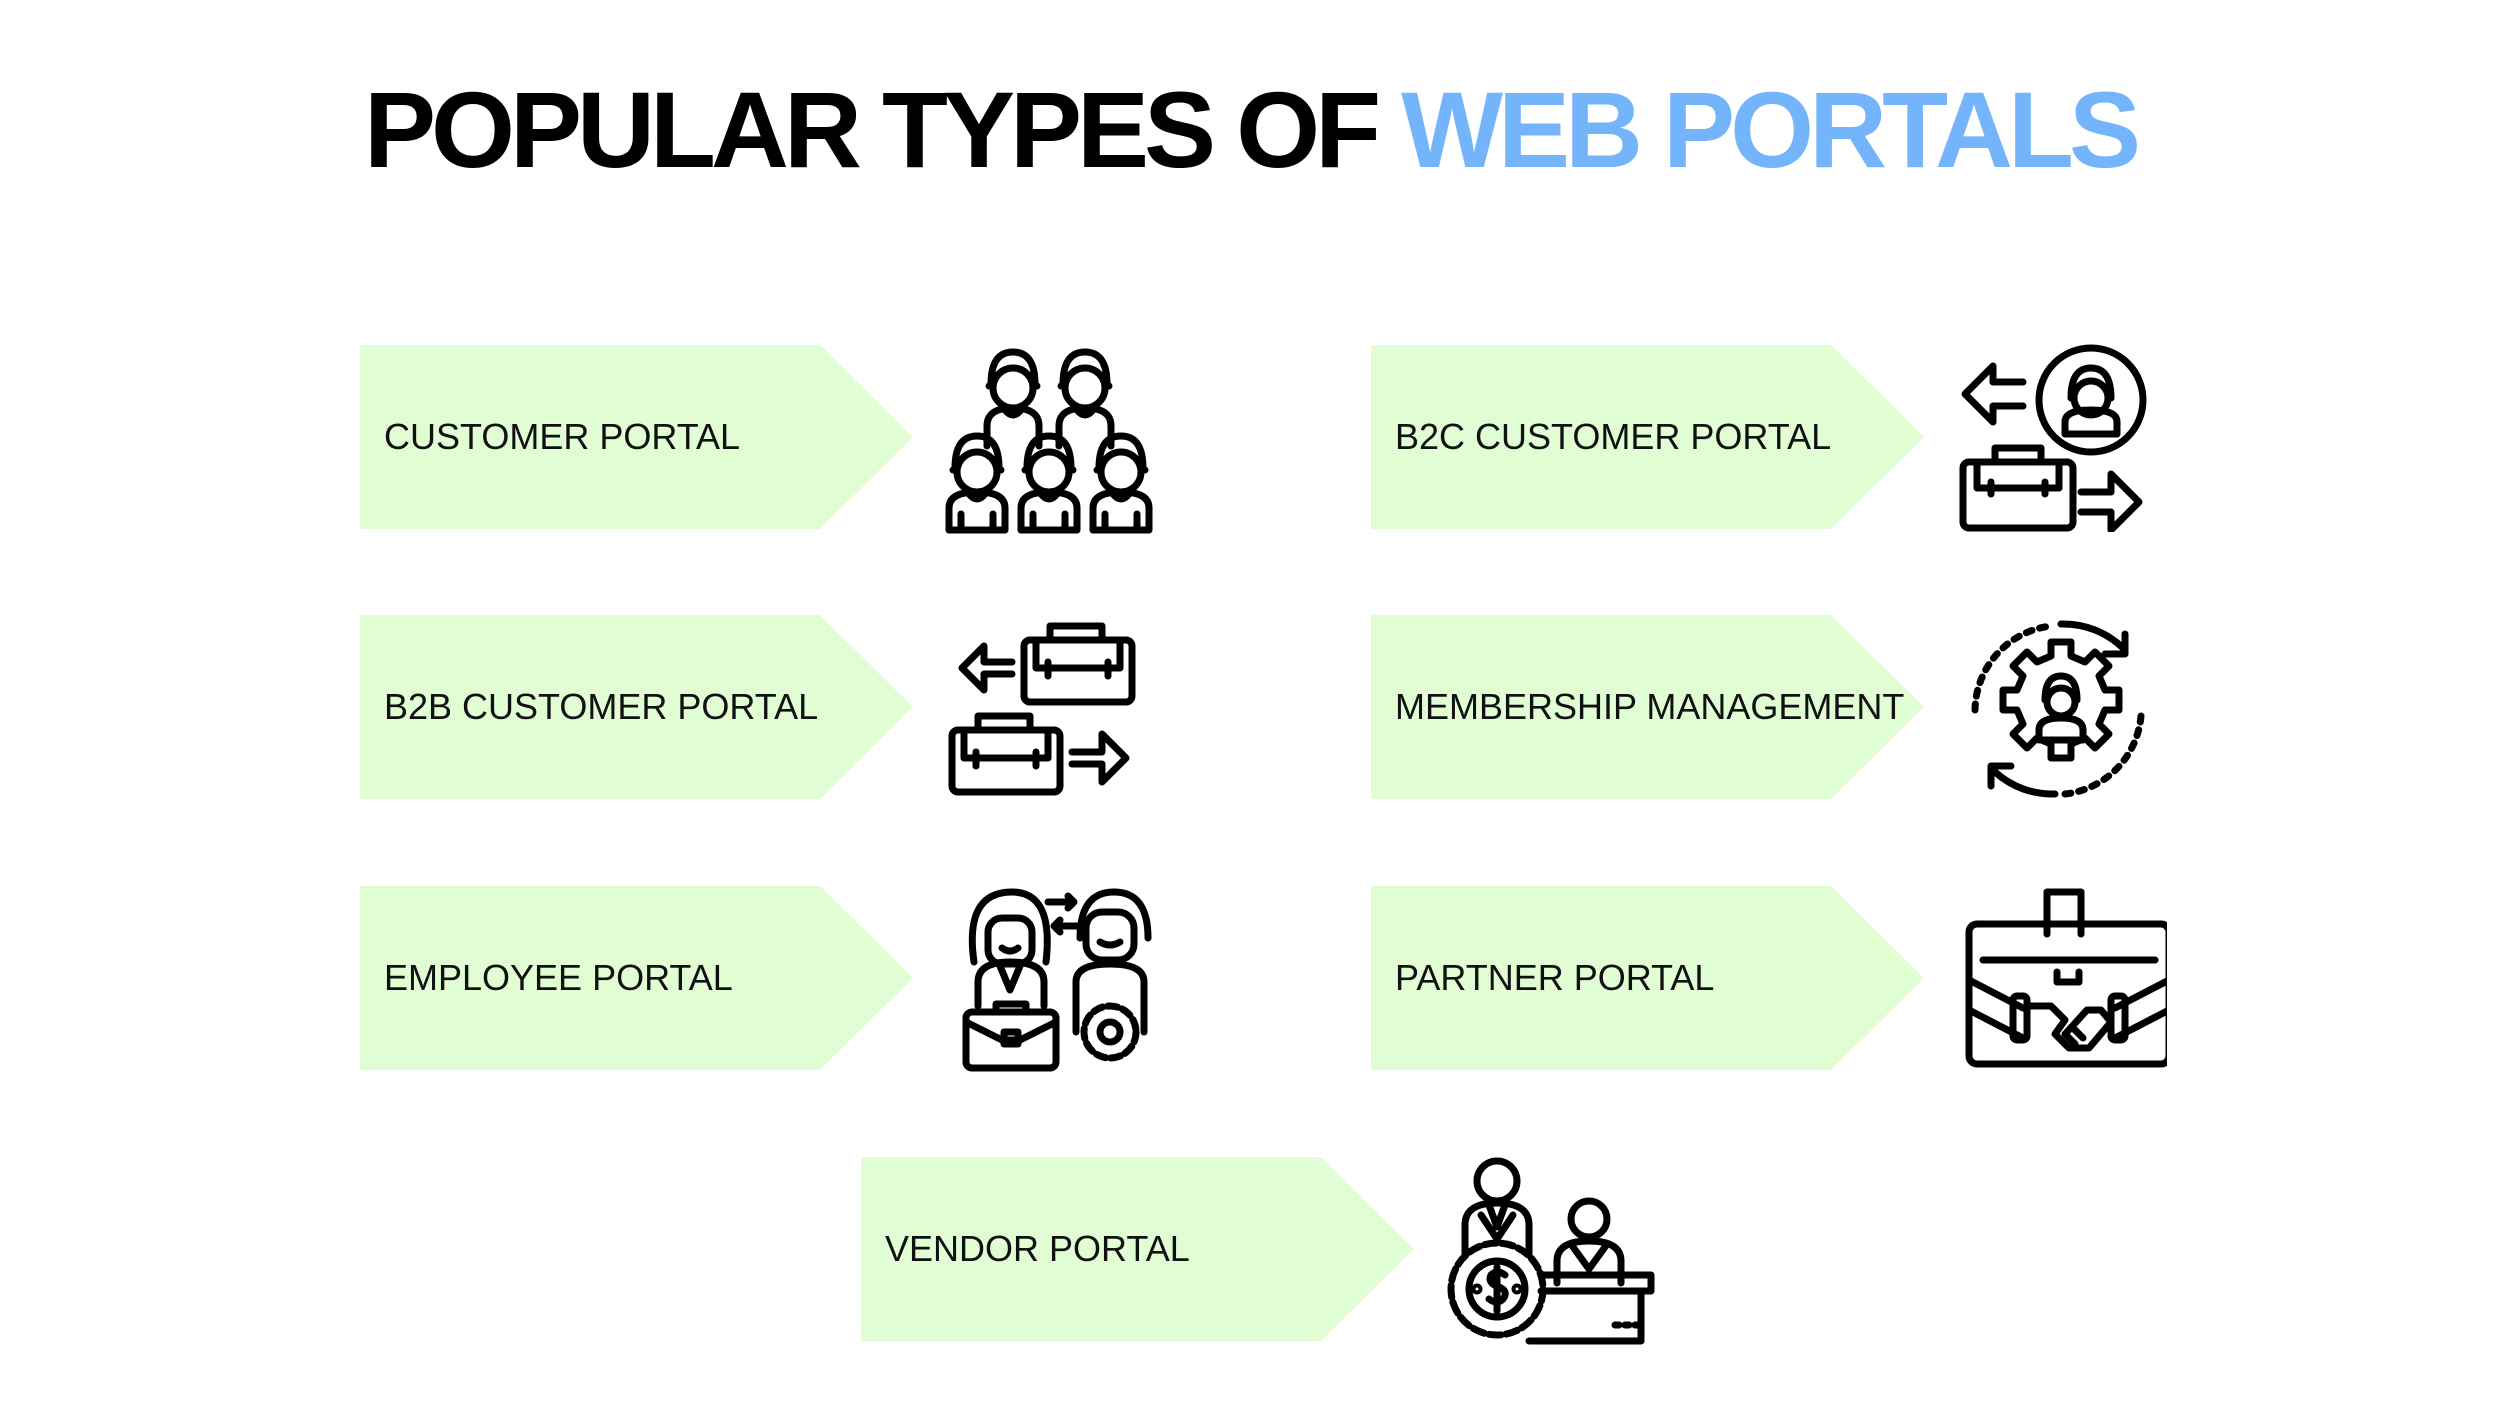 This screenshot has height=1406, width=2500. I want to click on portal-label: MEMBERSHIP MANAGEMENT, so click(1650, 706).